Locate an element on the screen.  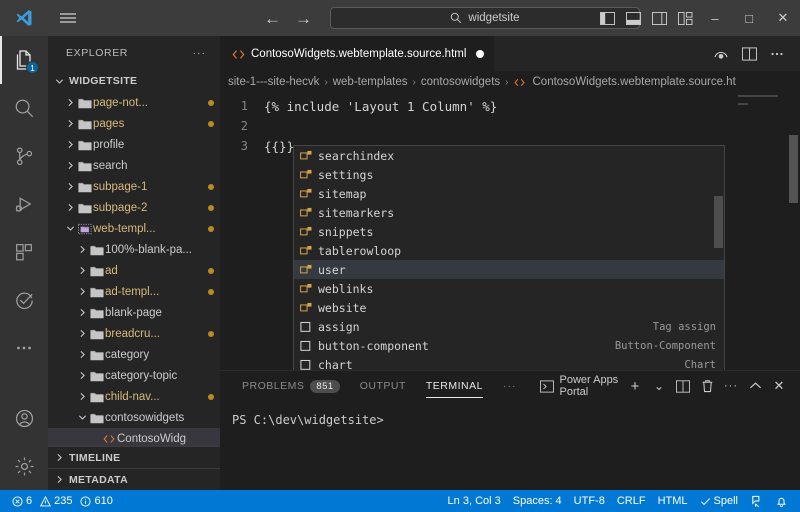
suggestion-item: assign Tag assign is located at coordinates (509, 326).